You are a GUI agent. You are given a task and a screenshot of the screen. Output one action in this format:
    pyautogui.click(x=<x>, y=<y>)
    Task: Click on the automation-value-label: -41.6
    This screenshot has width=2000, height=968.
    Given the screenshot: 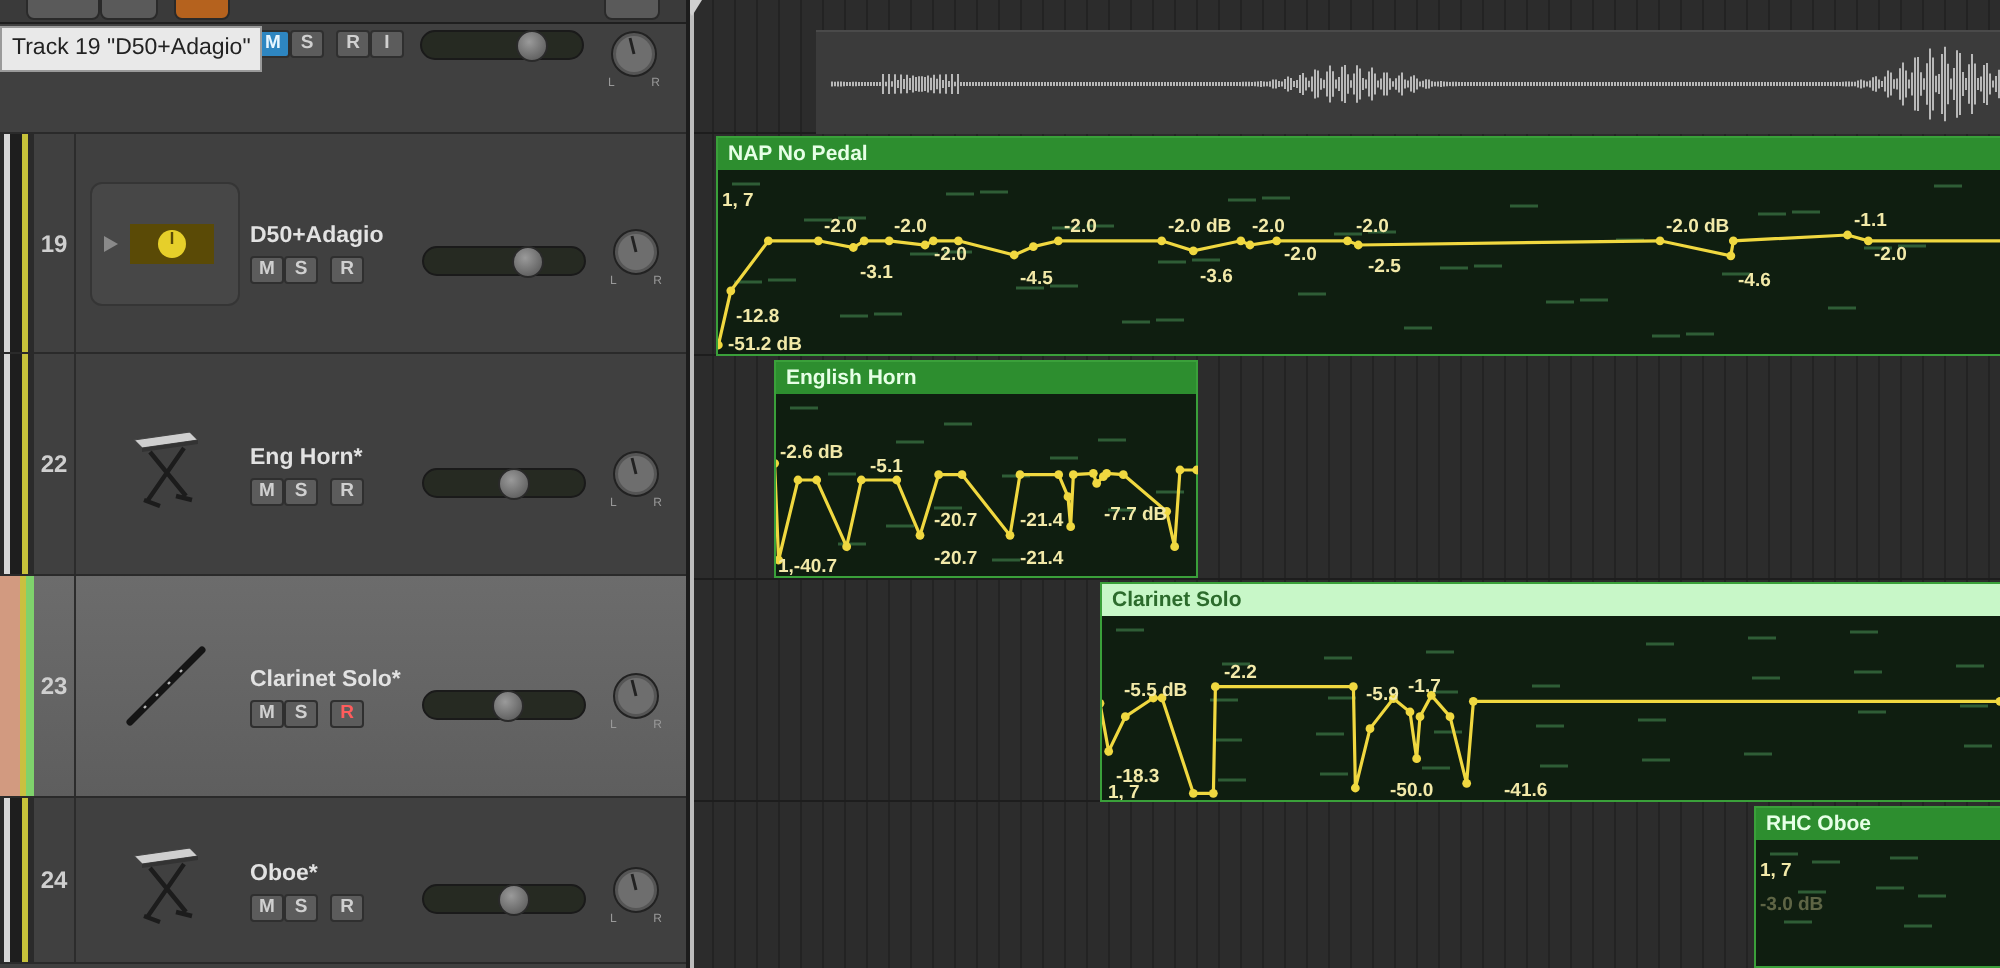 What is the action you would take?
    pyautogui.click(x=1526, y=790)
    